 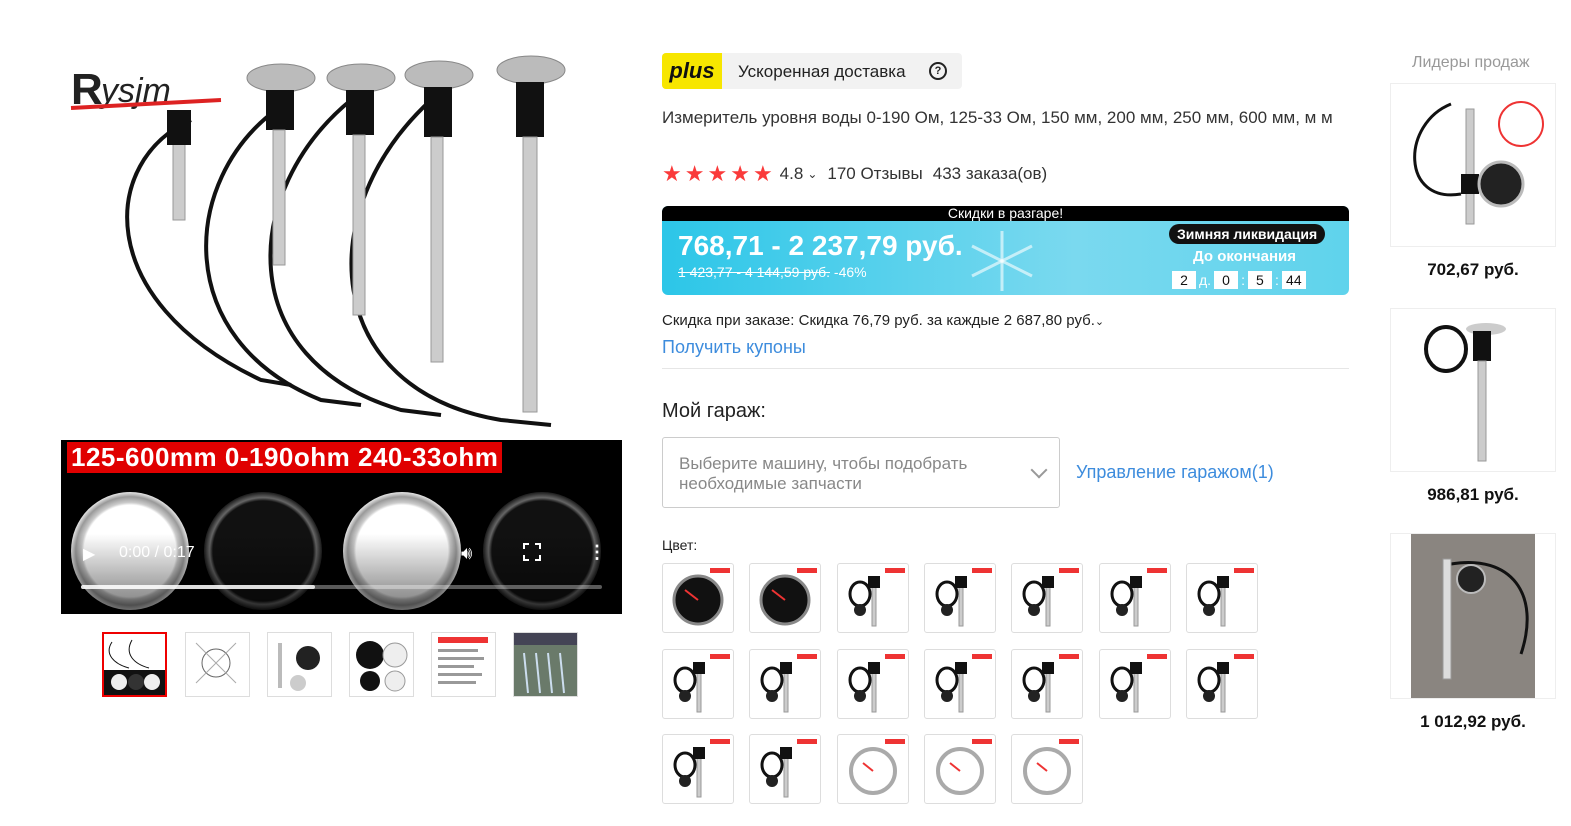 What do you see at coordinates (1226, 280) in the screenshot?
I see `timer-hours: 0` at bounding box center [1226, 280].